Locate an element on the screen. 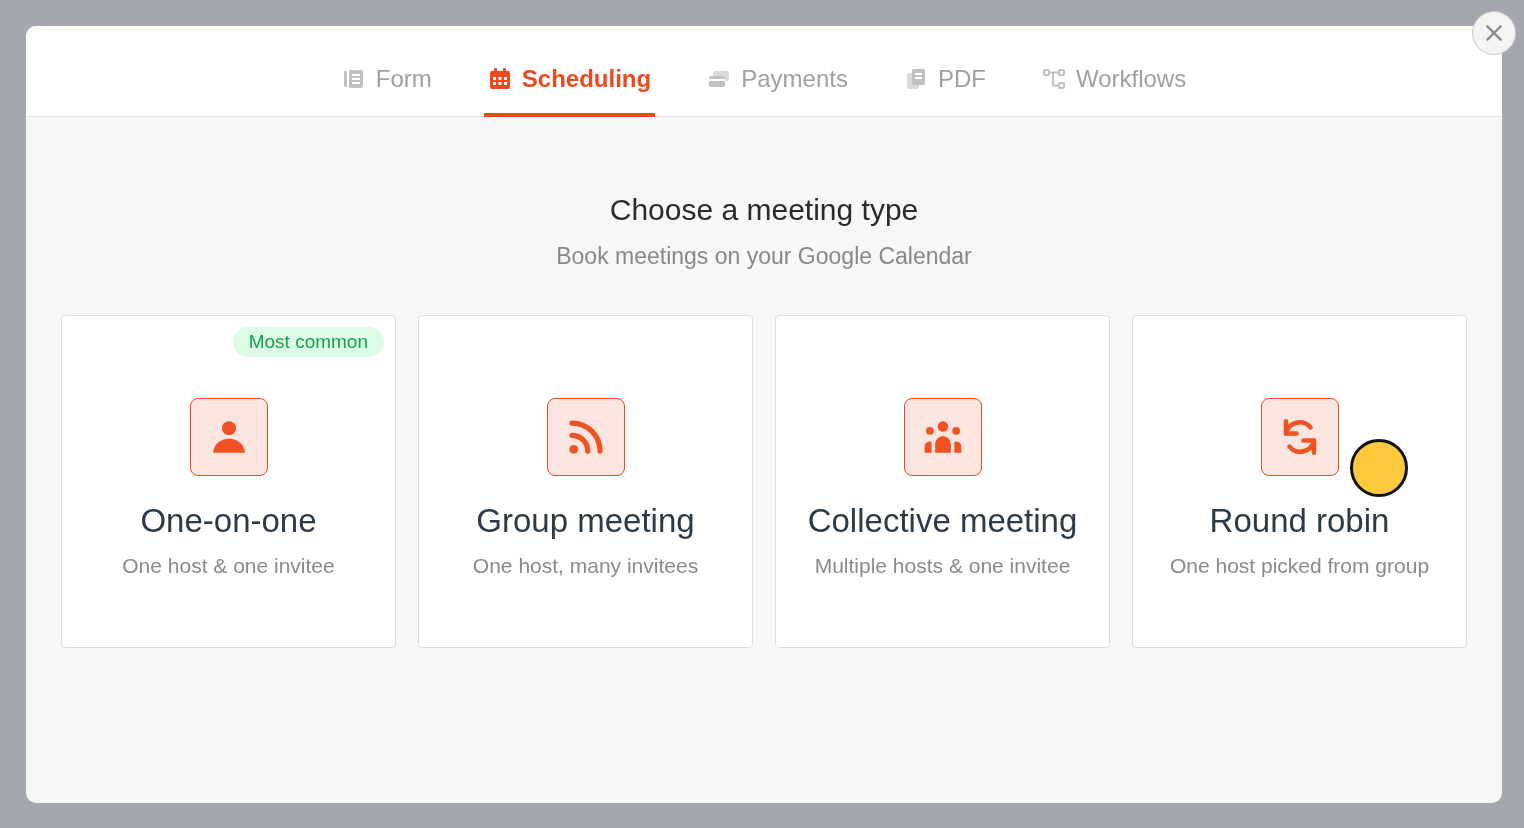 This screenshot has width=1524, height=828. meeting-type-card: Round robin One host picked from group is located at coordinates (1299, 481).